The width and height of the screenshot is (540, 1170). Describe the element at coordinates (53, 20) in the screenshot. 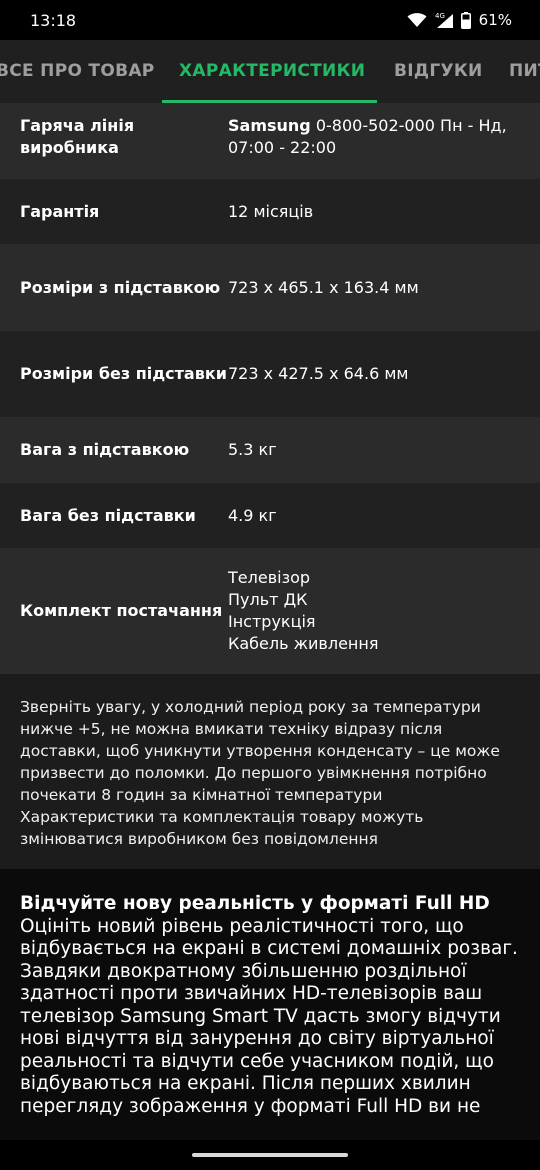

I see `status-time: 13:18` at that location.